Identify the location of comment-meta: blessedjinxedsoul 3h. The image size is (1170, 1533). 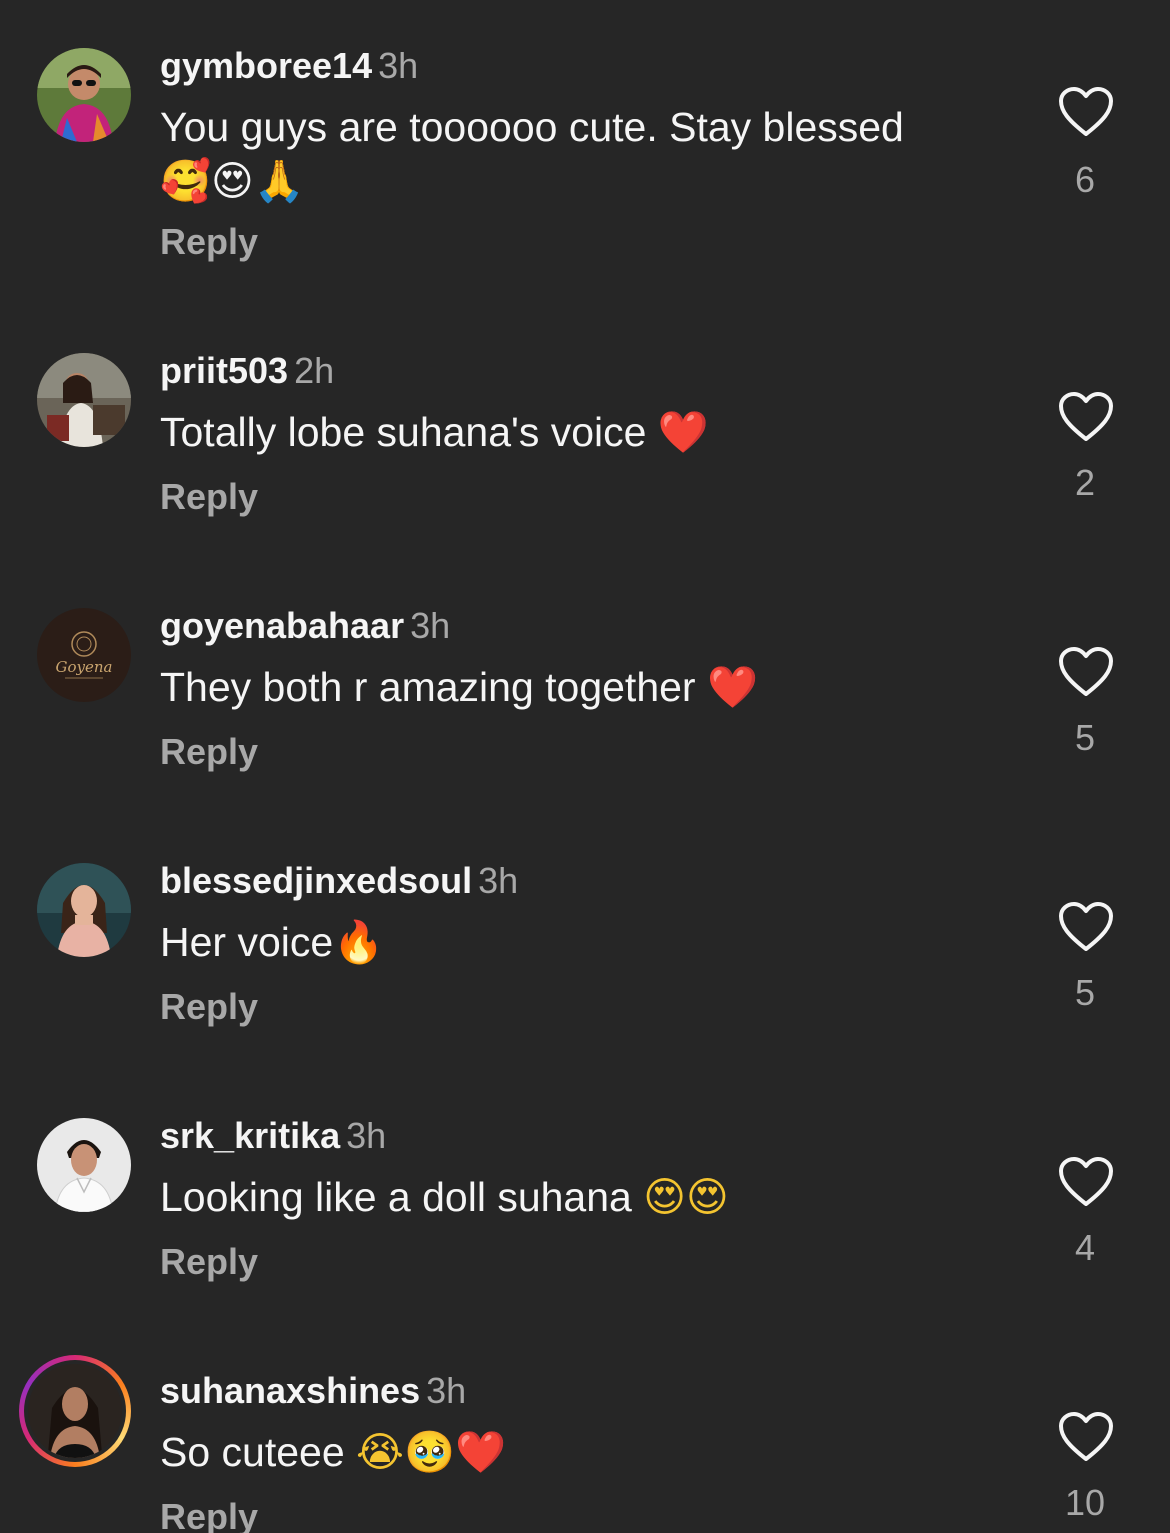
(339, 881).